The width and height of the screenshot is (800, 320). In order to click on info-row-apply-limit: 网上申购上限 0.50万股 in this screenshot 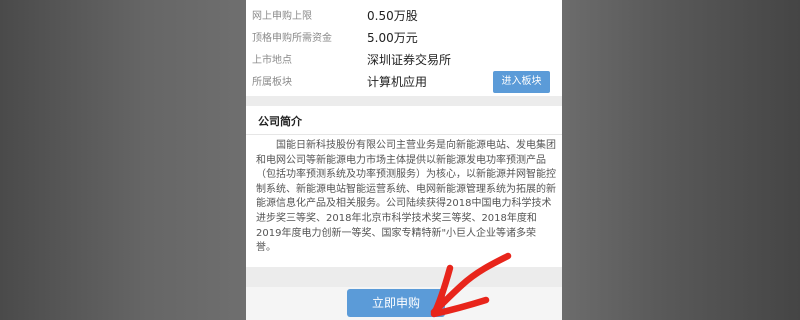, I will do `click(404, 16)`.